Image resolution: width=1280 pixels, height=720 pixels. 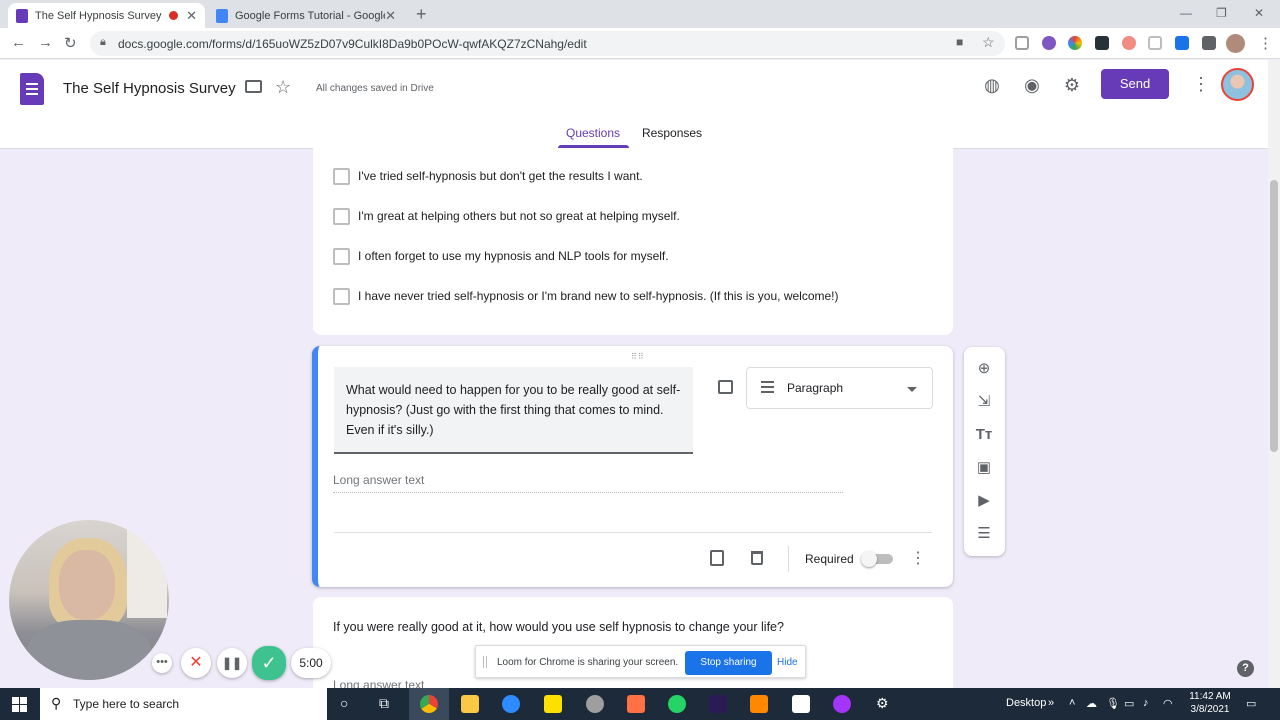 I want to click on folder-icon, so click(x=253, y=86).